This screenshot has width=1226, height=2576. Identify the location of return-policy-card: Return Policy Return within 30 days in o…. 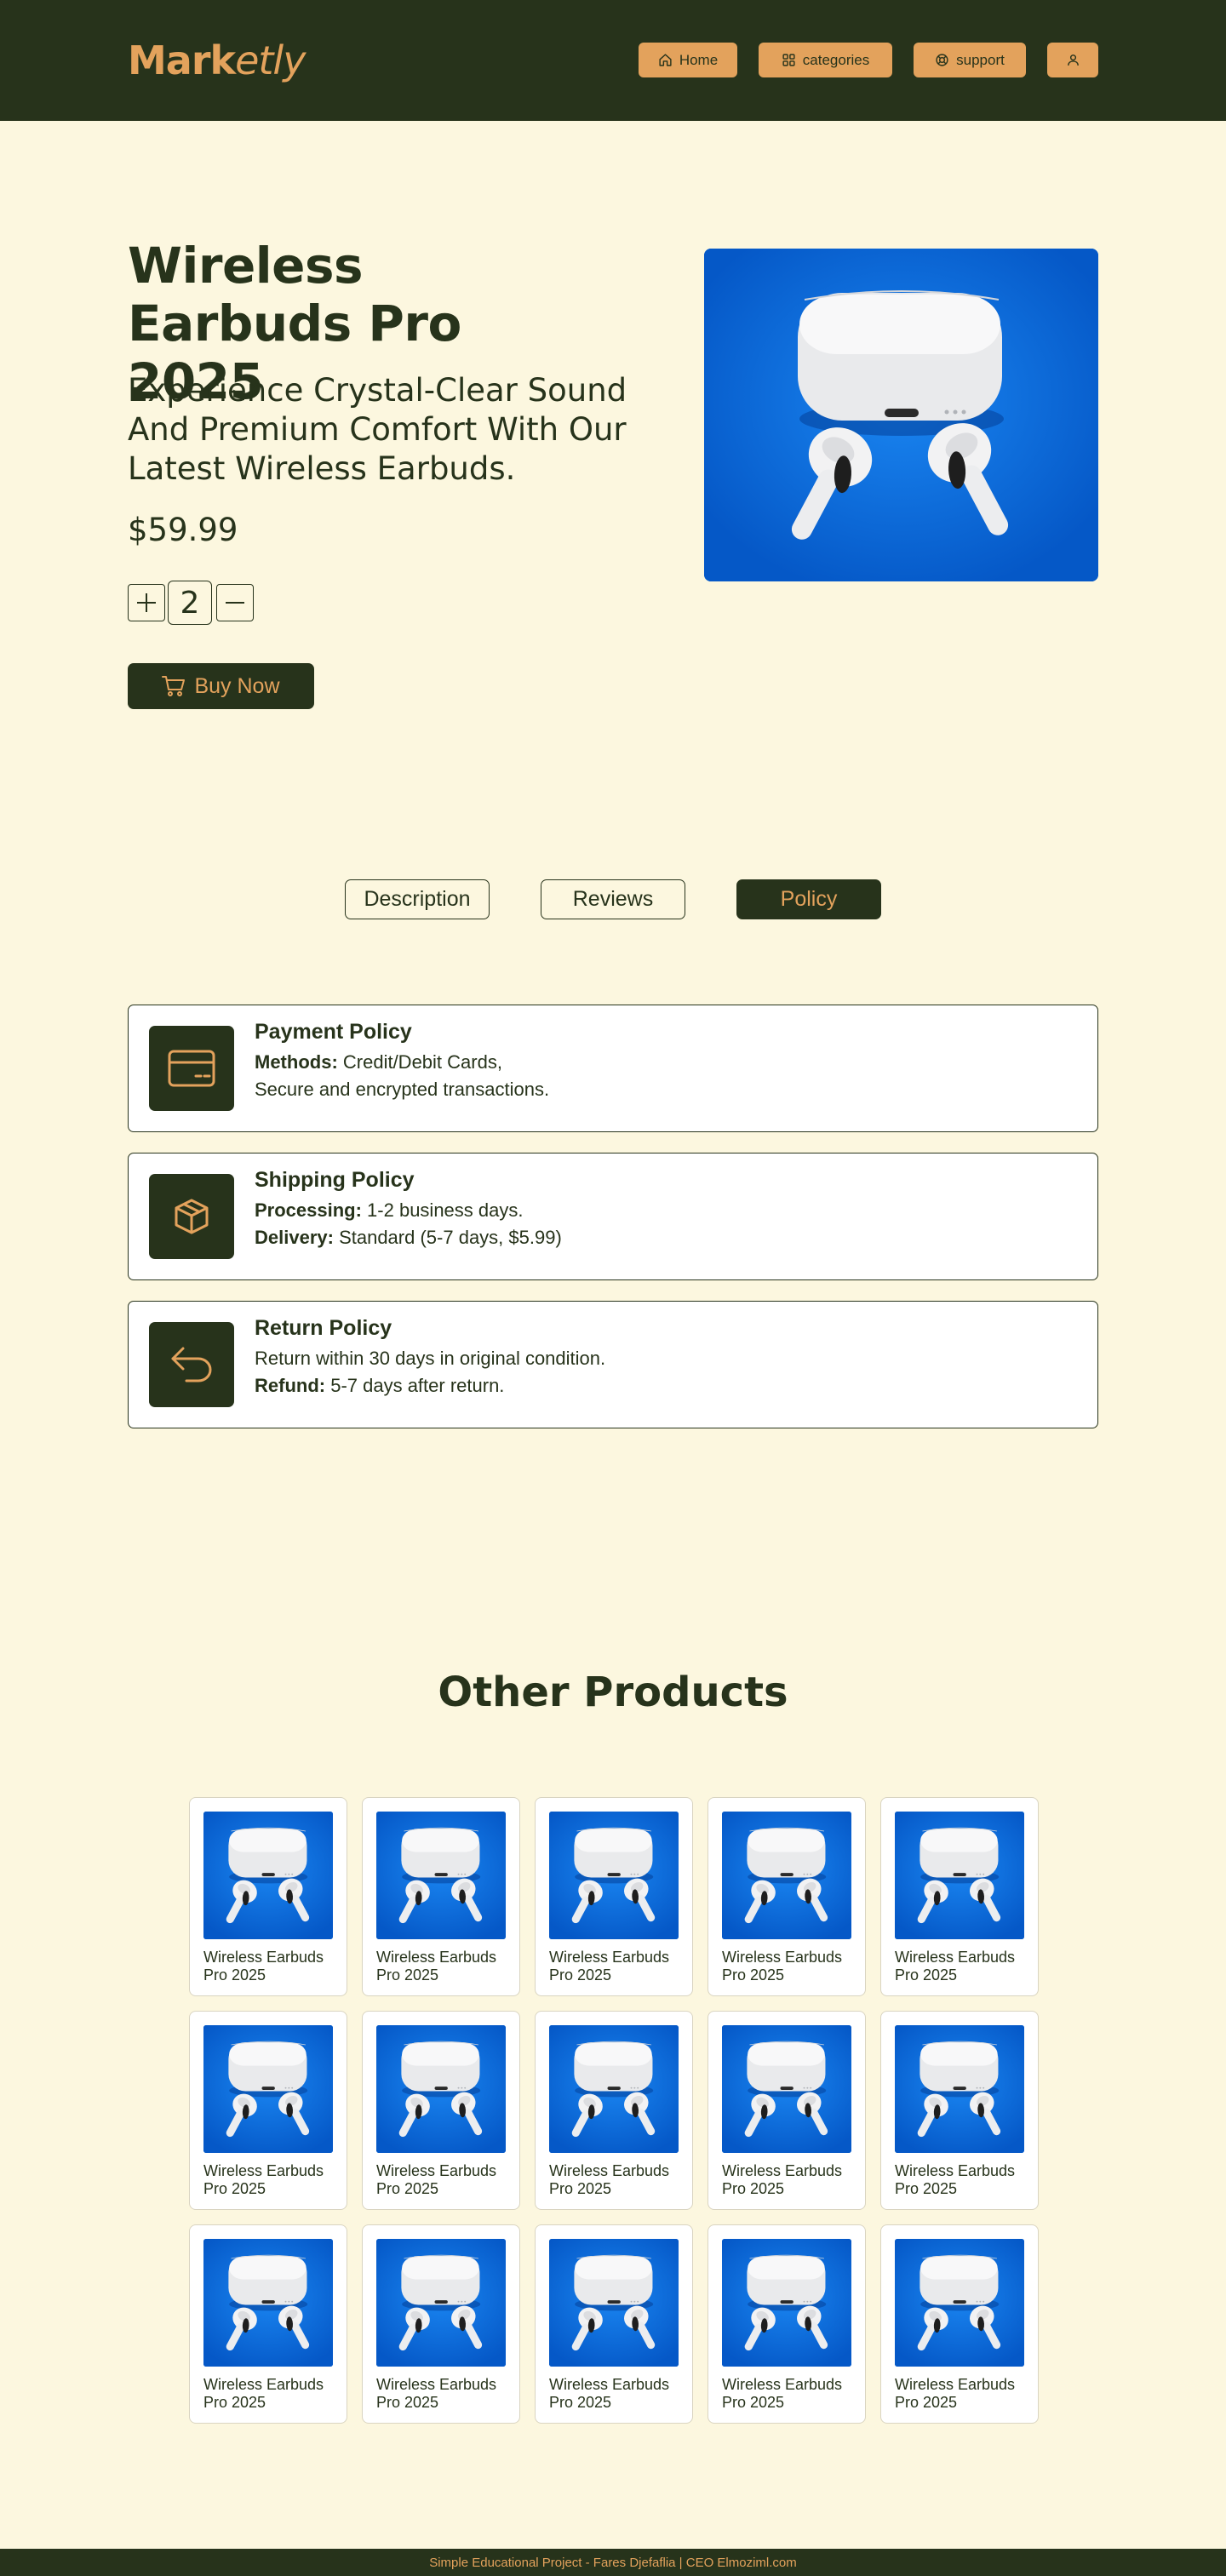
(613, 1365).